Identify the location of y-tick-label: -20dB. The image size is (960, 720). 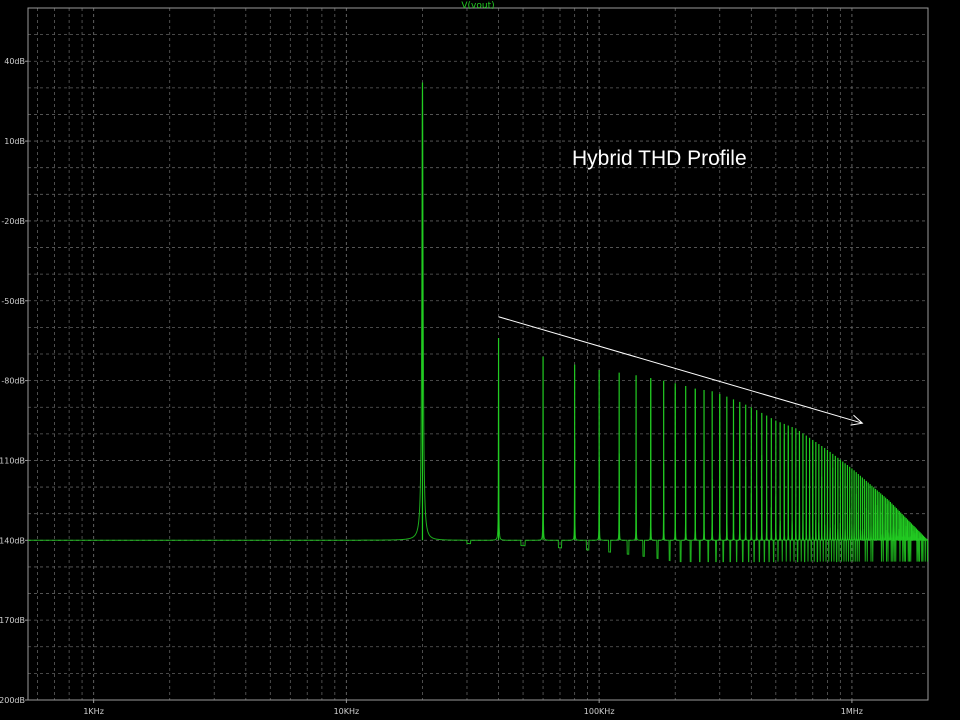
(13, 221).